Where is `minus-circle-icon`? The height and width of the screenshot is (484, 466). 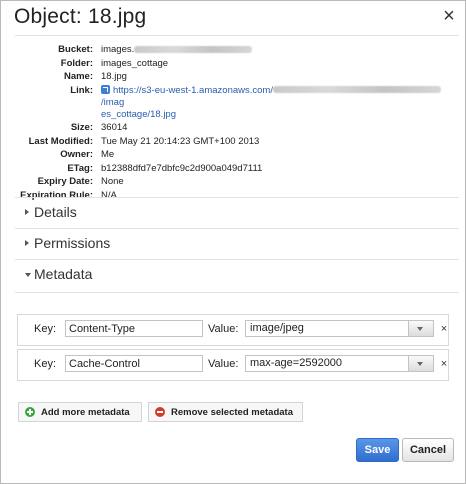
minus-circle-icon is located at coordinates (160, 412).